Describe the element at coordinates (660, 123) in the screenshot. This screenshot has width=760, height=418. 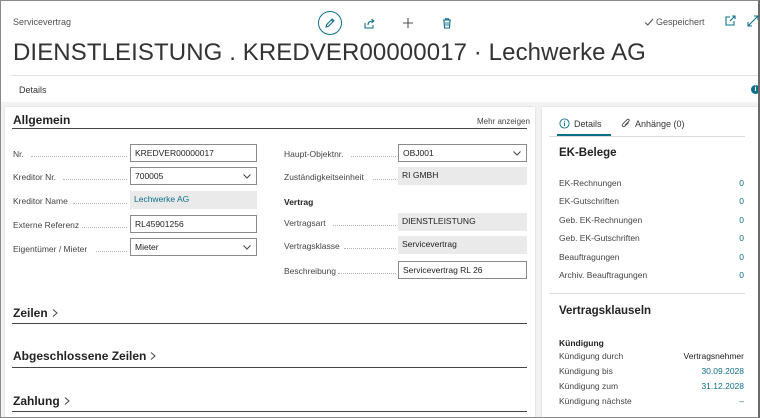
I see `factbox-tab-attachments-label: Anhänge (0)` at that location.